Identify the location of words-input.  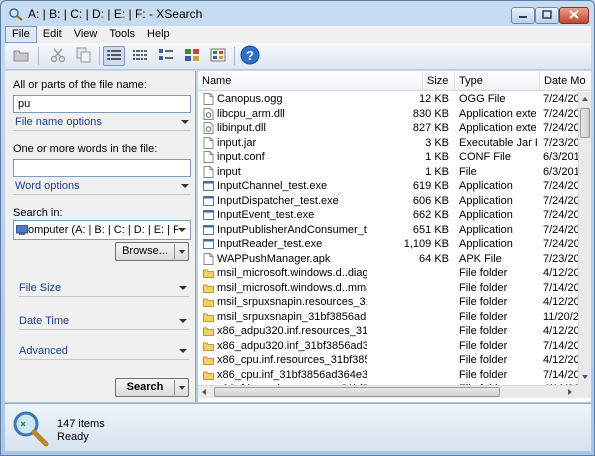
(102, 168).